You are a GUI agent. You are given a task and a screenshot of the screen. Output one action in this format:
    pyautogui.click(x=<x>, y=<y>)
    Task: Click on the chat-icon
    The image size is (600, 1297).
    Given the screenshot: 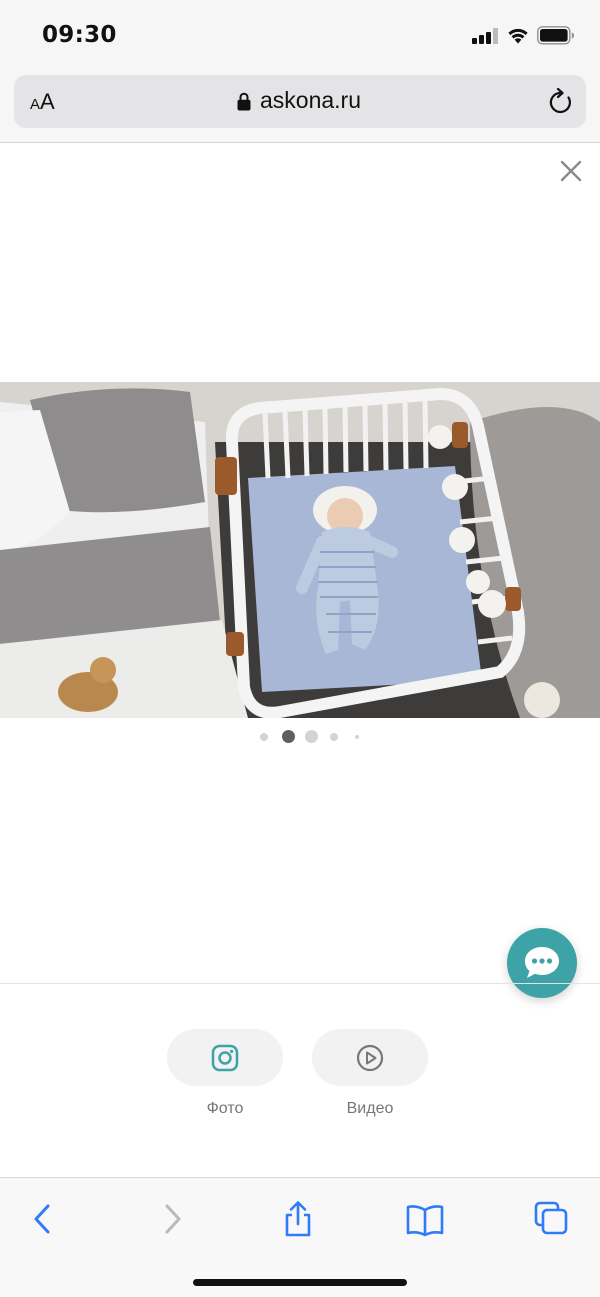 What is the action you would take?
    pyautogui.click(x=542, y=962)
    